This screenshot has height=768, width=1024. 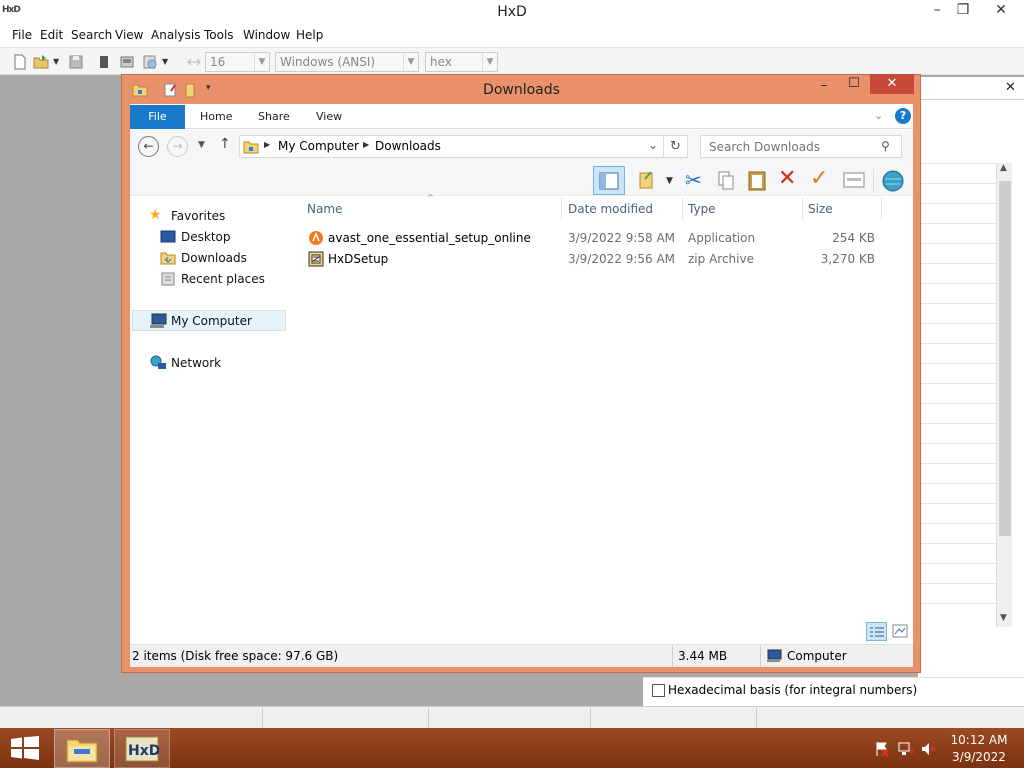 What do you see at coordinates (41, 62) in the screenshot?
I see `open-folder-icon` at bounding box center [41, 62].